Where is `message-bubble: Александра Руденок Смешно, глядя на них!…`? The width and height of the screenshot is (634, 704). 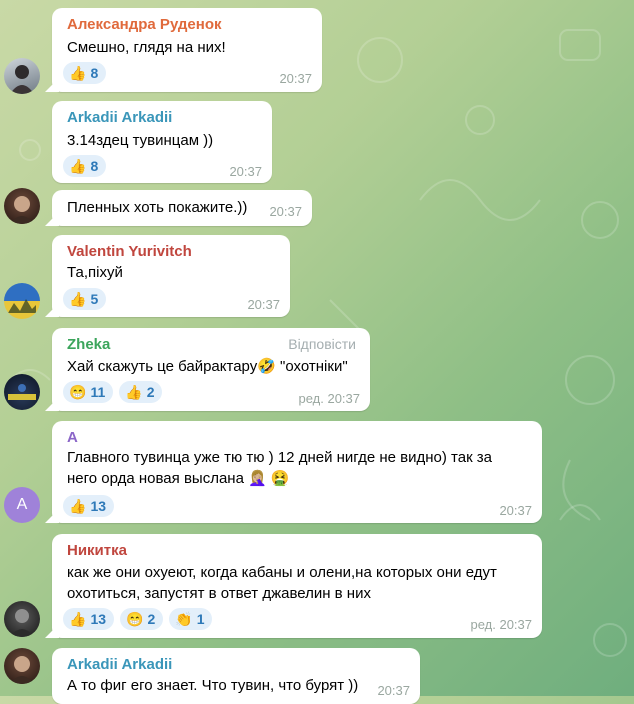
message-bubble: Александра Руденок Смешно, глядя на них!… is located at coordinates (187, 50).